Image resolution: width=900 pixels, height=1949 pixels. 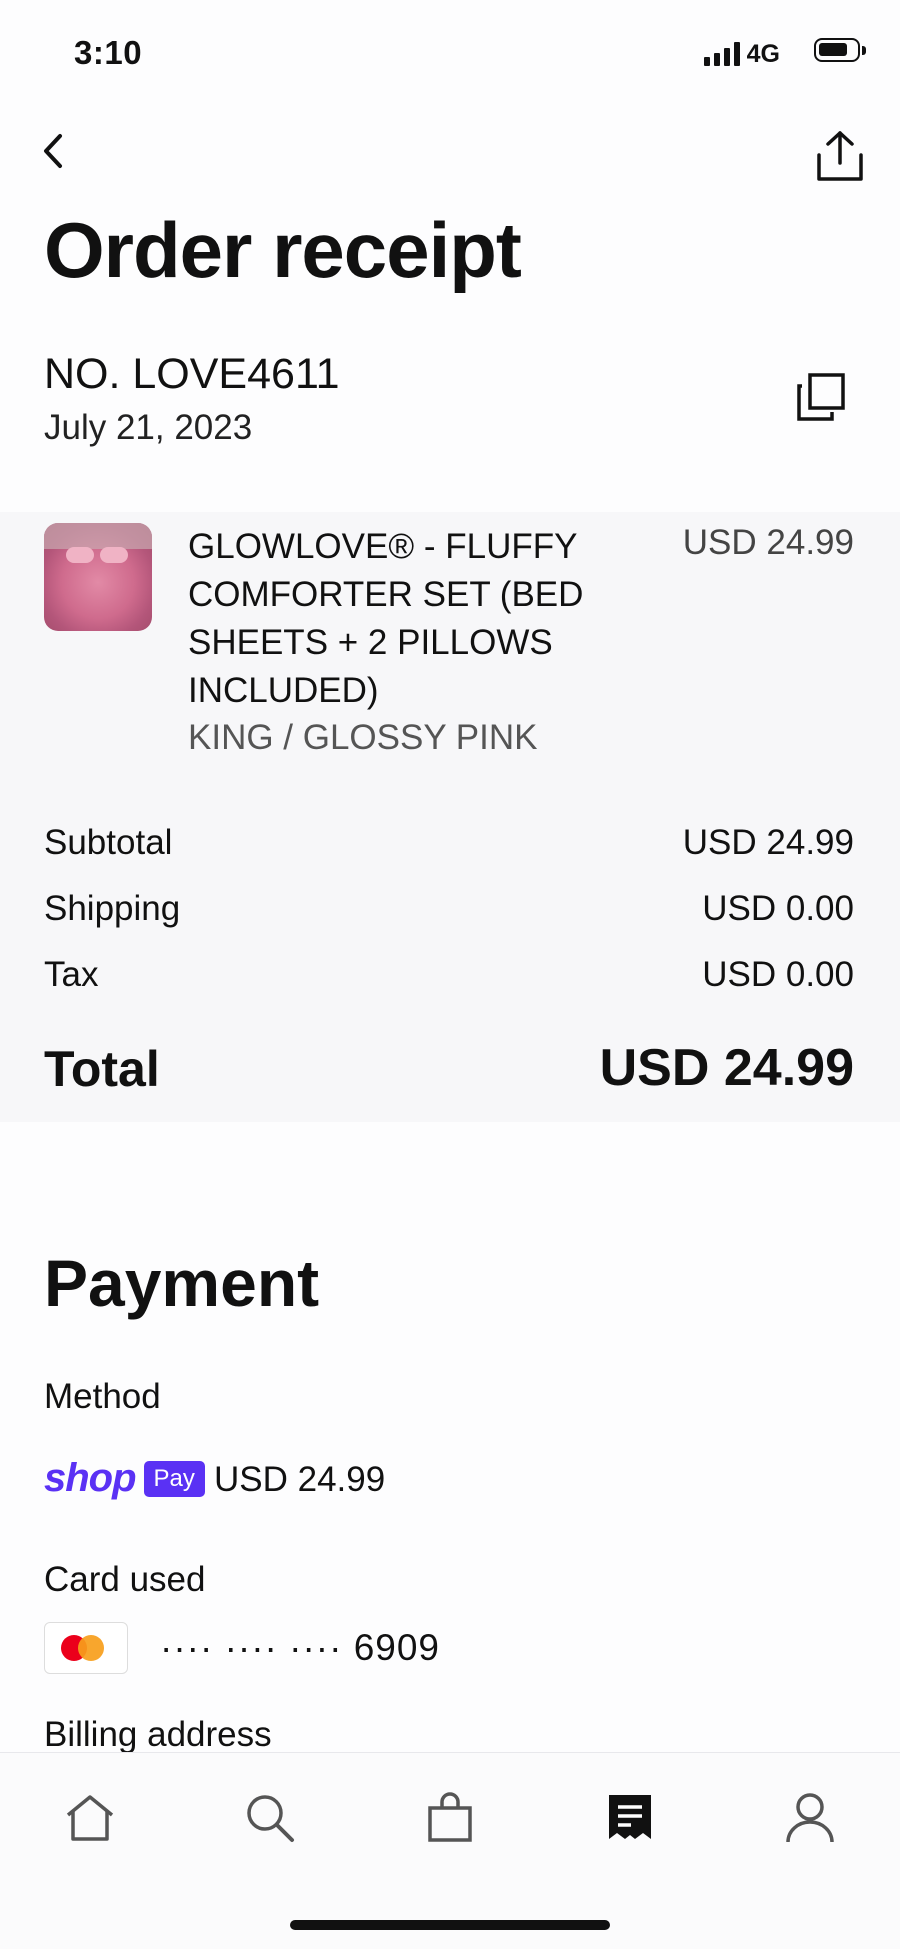 I want to click on network-type: 4G, so click(x=763, y=54).